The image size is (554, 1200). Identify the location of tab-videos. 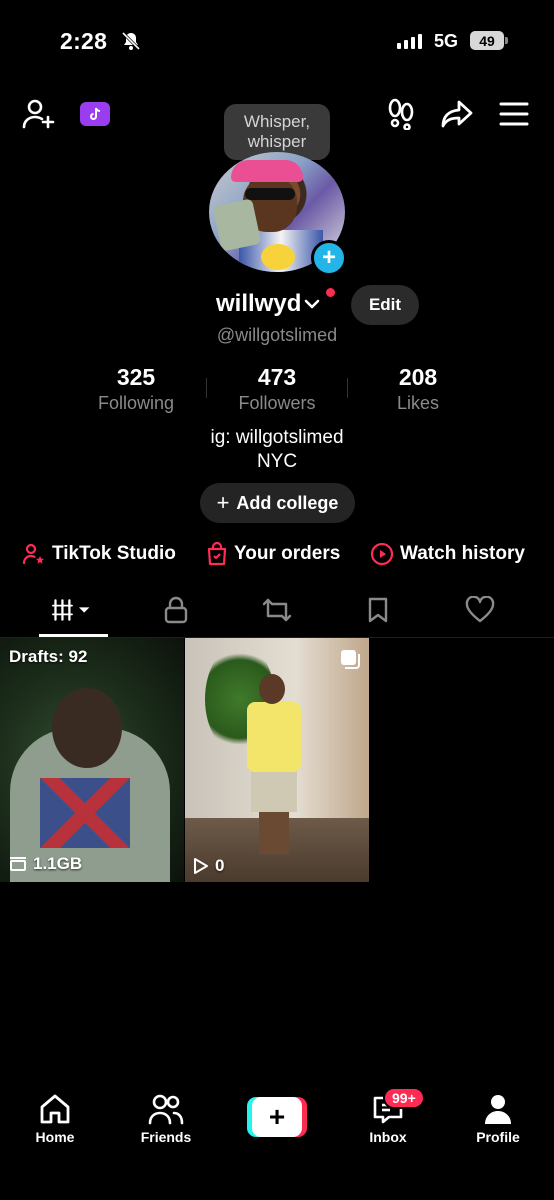
(72, 610).